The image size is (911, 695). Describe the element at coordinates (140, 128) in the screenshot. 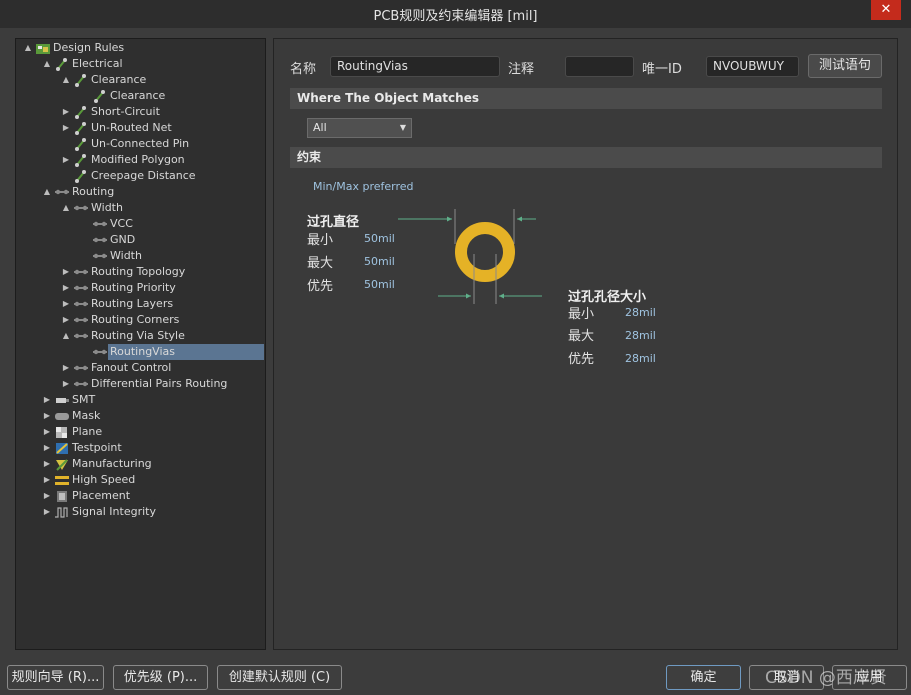

I see `tree-item-un-routed-net: ▶ Un-Routed Net` at that location.